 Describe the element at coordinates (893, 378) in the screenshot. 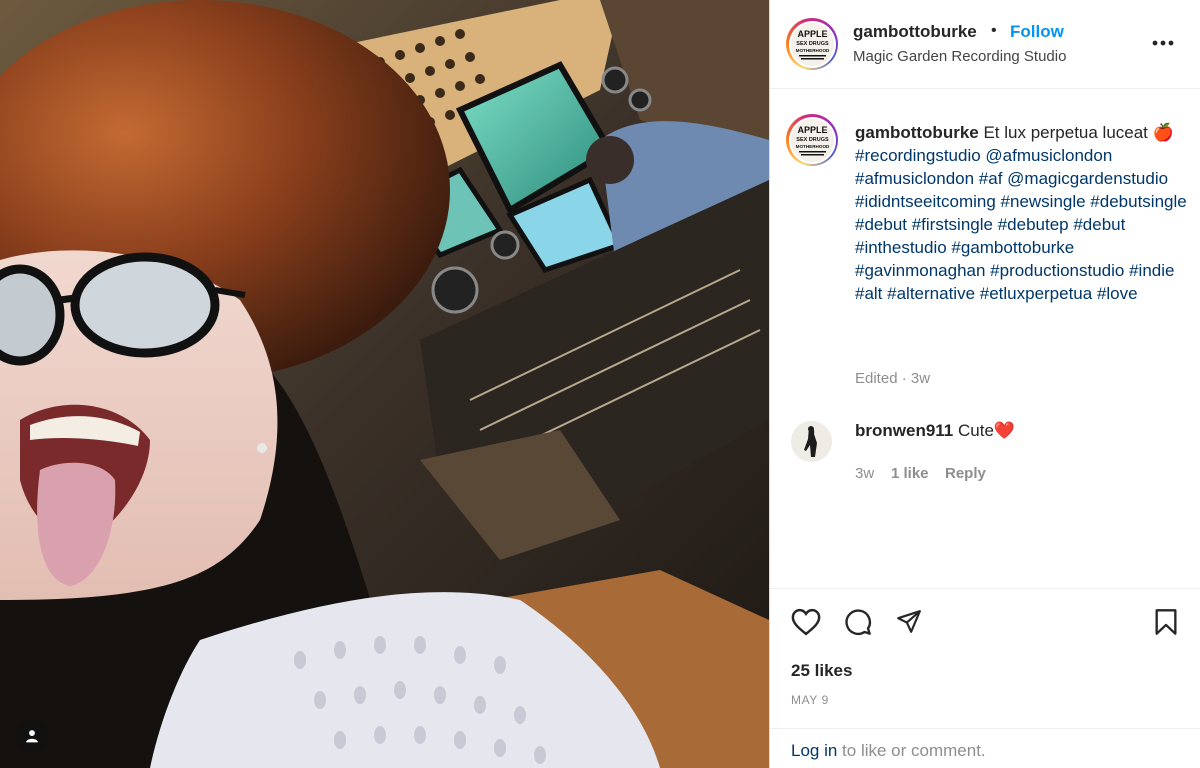

I see `caption-meta: Edited · 3w` at that location.